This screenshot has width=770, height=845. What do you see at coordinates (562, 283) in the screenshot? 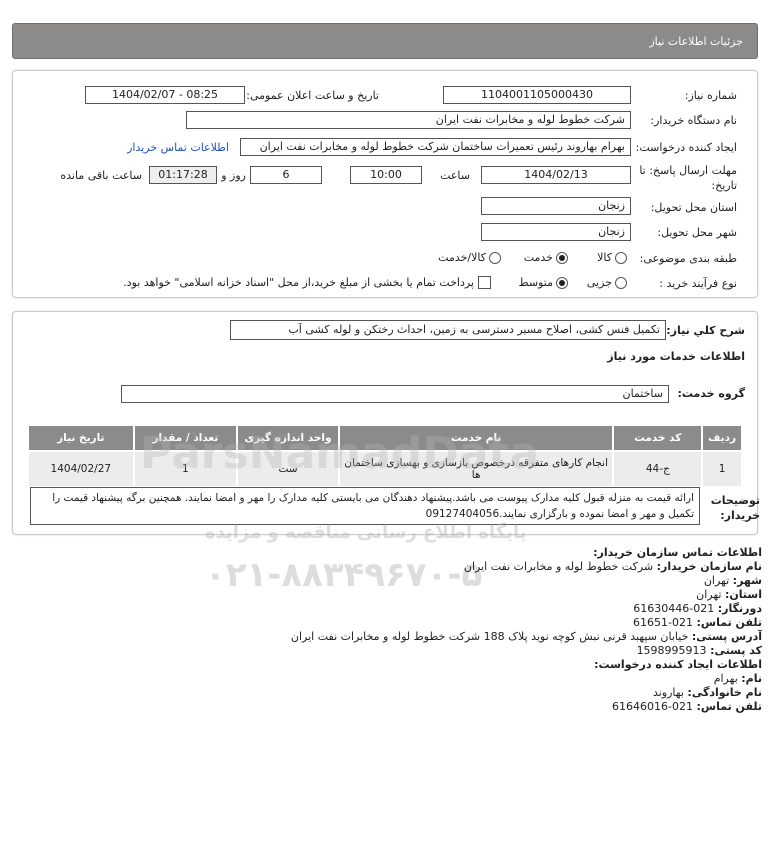
I see `process-radio-medium` at bounding box center [562, 283].